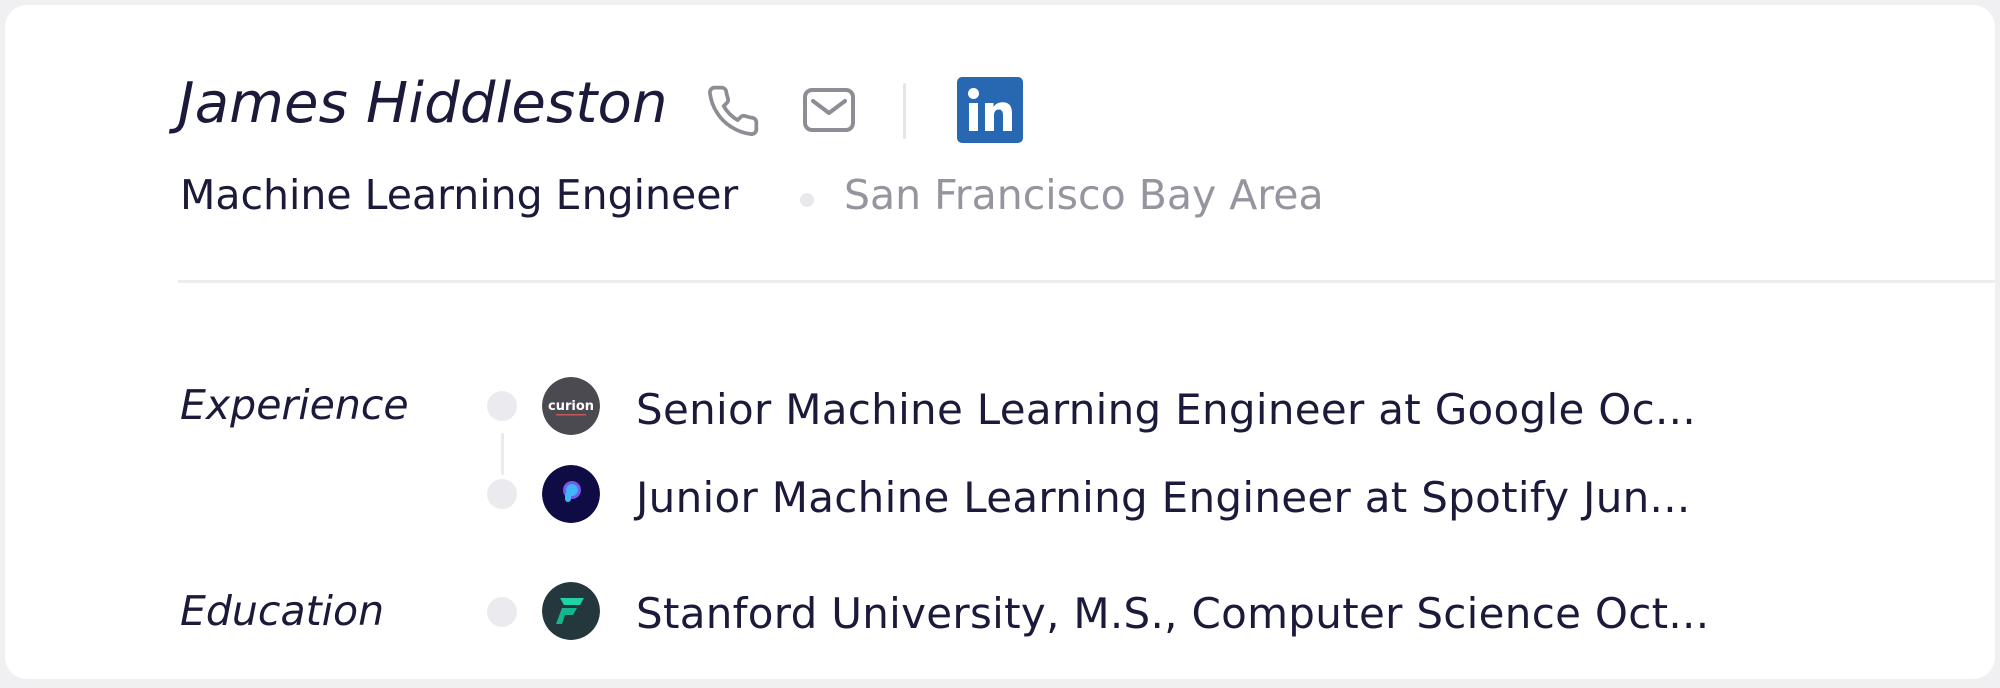  I want to click on profile-name: James Hiddleston, so click(423, 103).